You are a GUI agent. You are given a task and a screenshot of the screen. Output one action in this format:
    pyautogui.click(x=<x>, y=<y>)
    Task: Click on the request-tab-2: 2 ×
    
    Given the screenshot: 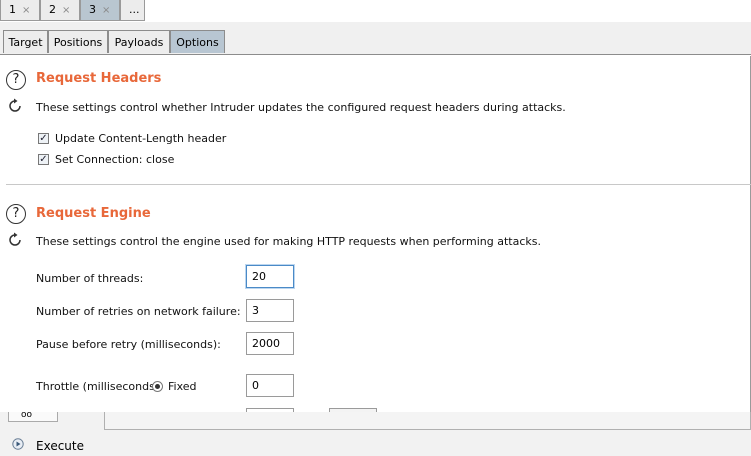 What is the action you would take?
    pyautogui.click(x=60, y=10)
    